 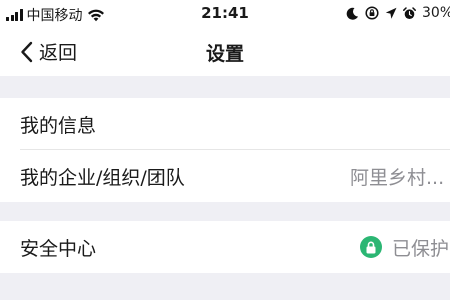 What do you see at coordinates (225, 14) in the screenshot?
I see `status-bar: 中国移动 21:41 30` at bounding box center [225, 14].